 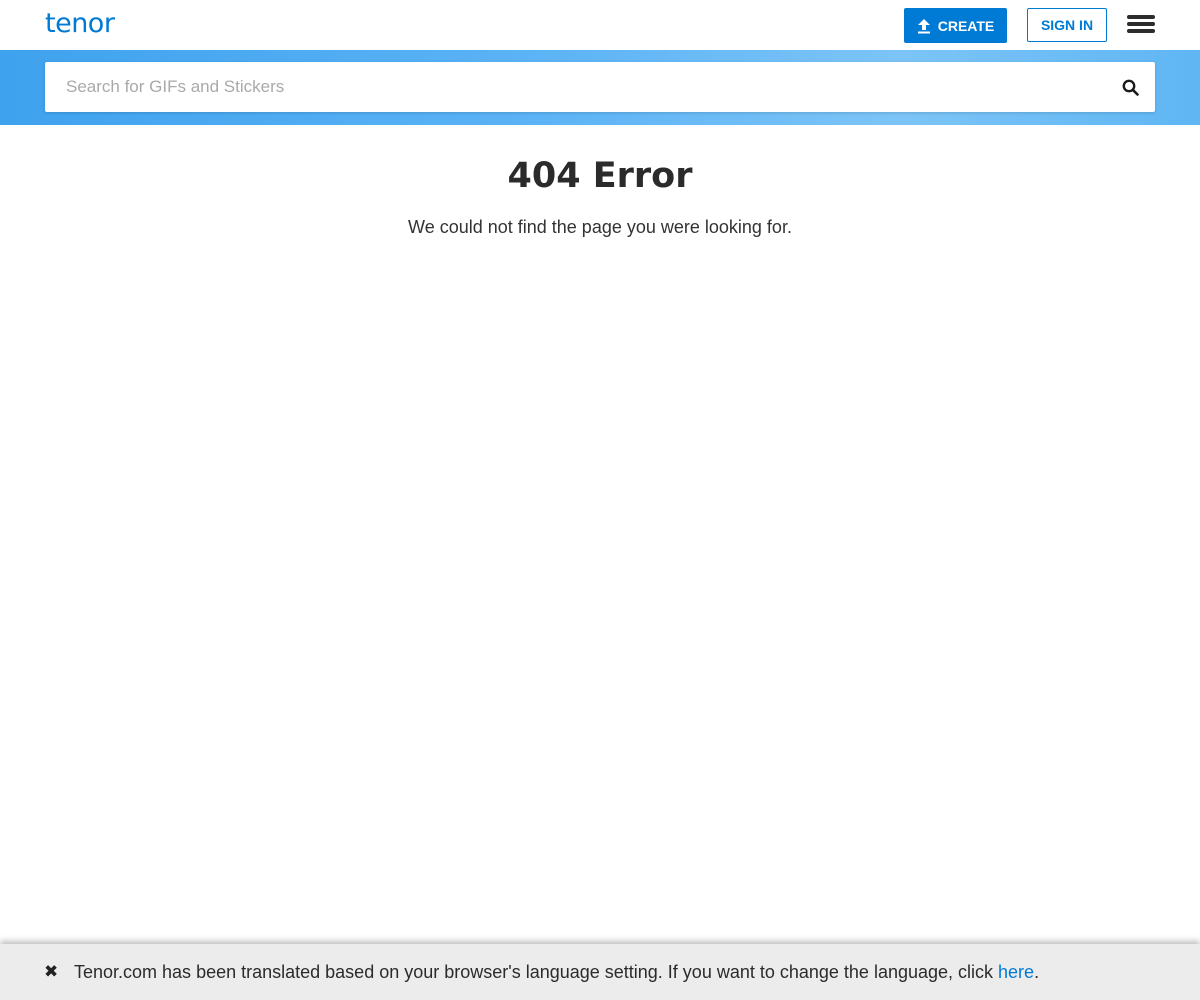 I want to click on tenor-logo: tenor, so click(x=80, y=24).